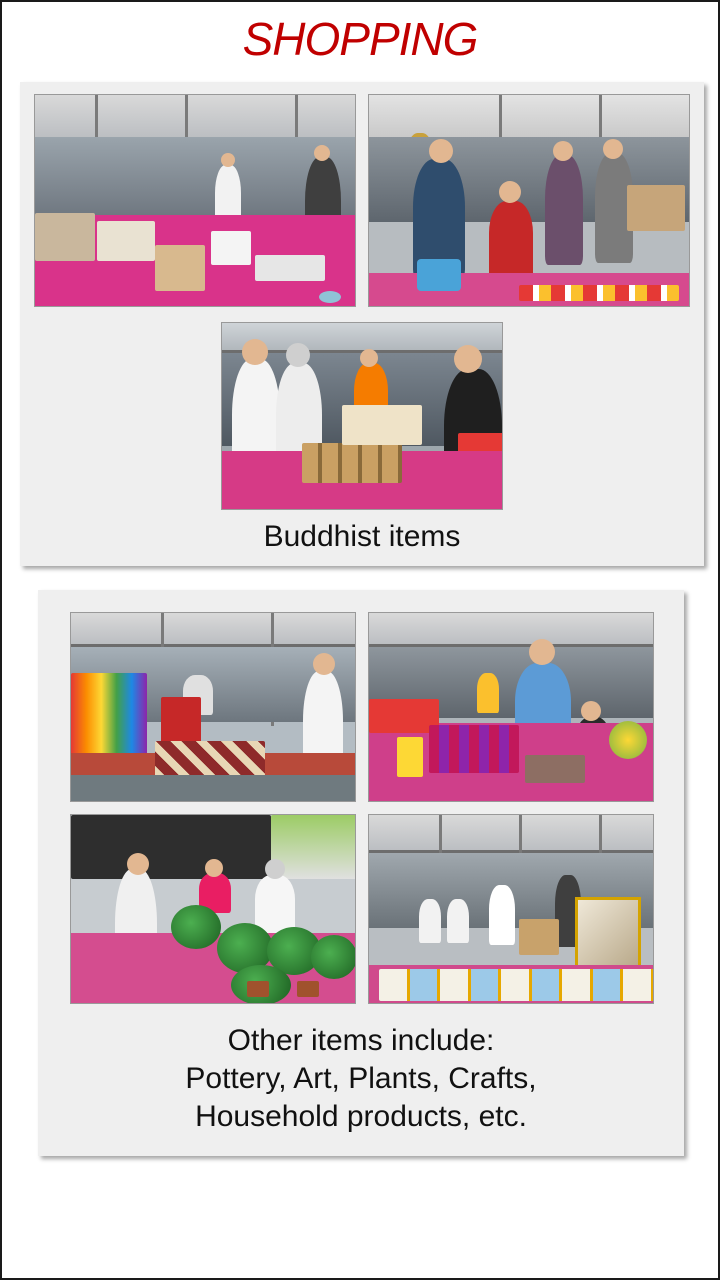  Describe the element at coordinates (511, 909) in the screenshot. I see `framed-art-photo` at that location.